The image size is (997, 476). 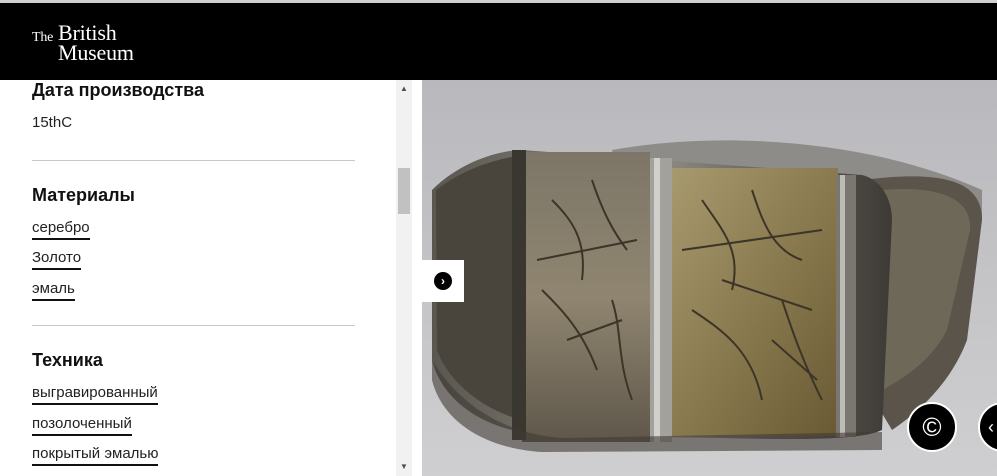 I want to click on panel-gutter, so click(x=417, y=278).